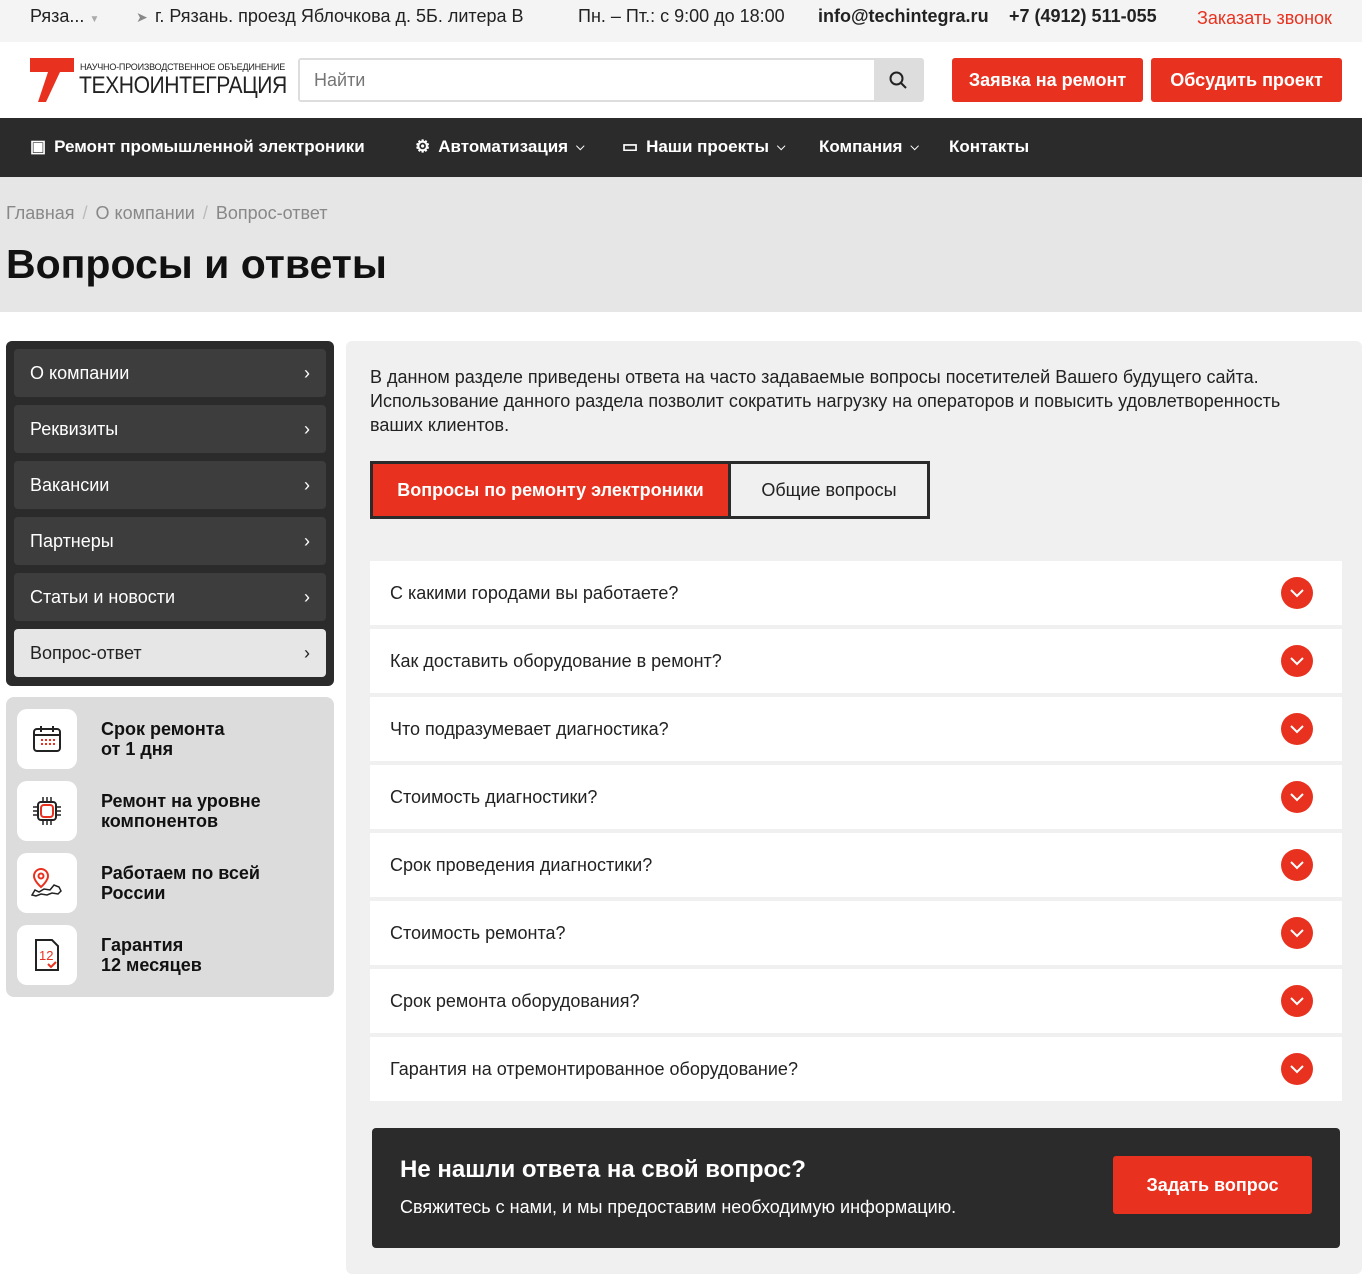 Image resolution: width=1362 pixels, height=1276 pixels. Describe the element at coordinates (47, 739) in the screenshot. I see `calendar-icon` at that location.